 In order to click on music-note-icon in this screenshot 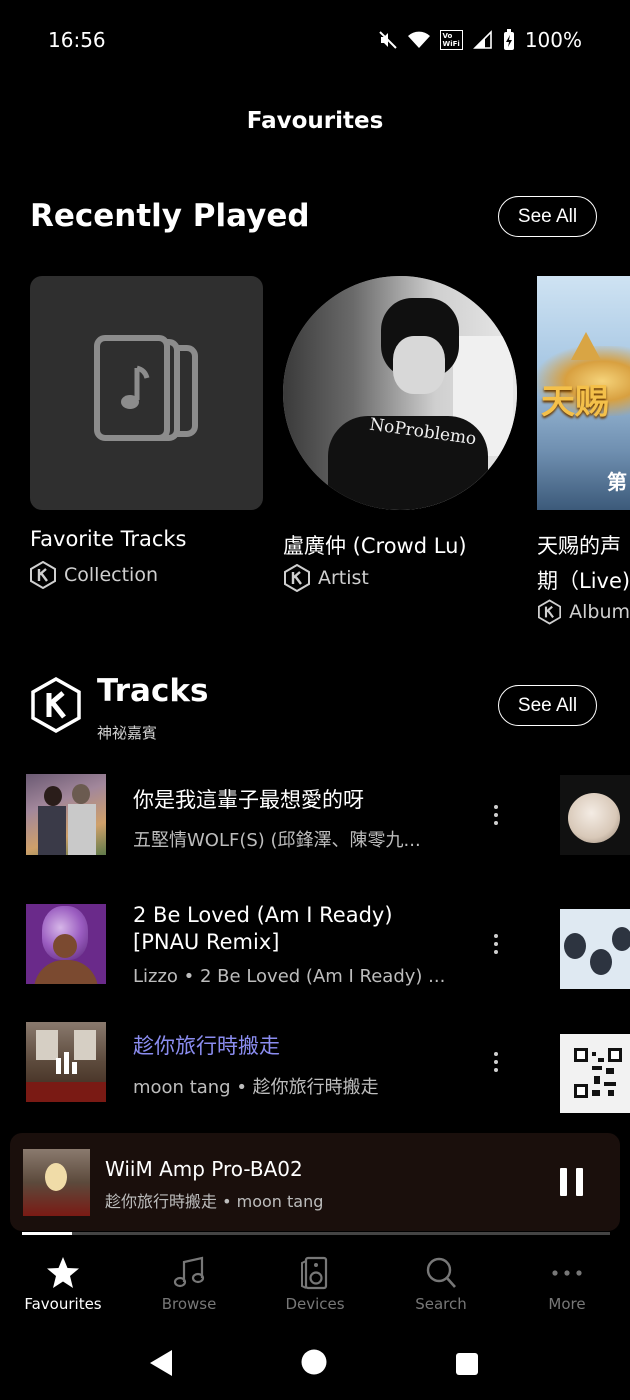, I will do `click(189, 1272)`.